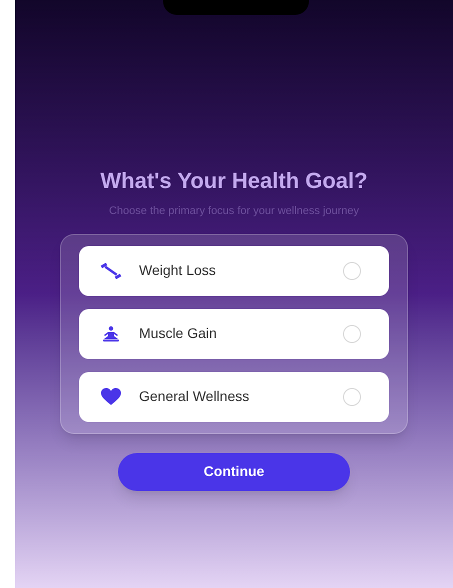 This screenshot has width=453, height=588. What do you see at coordinates (111, 396) in the screenshot?
I see `heart-icon` at bounding box center [111, 396].